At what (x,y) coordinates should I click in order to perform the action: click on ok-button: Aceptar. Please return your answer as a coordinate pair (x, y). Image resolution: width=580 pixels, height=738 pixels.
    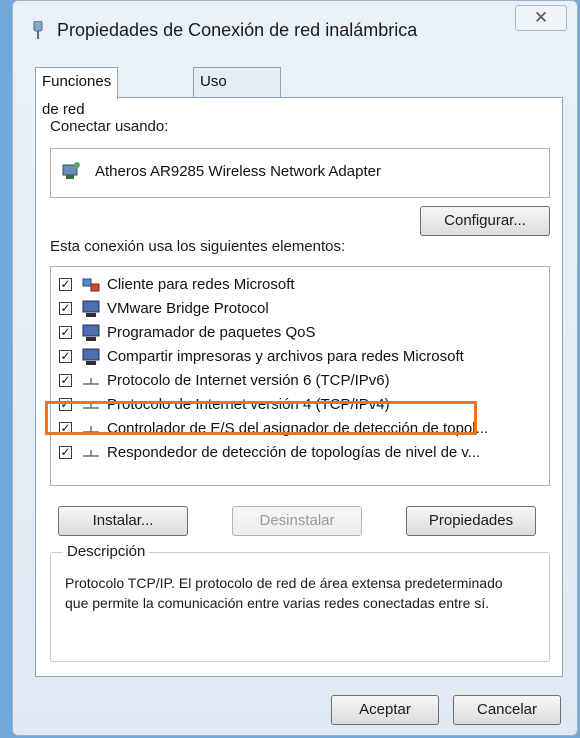
    Looking at the image, I should click on (385, 710).